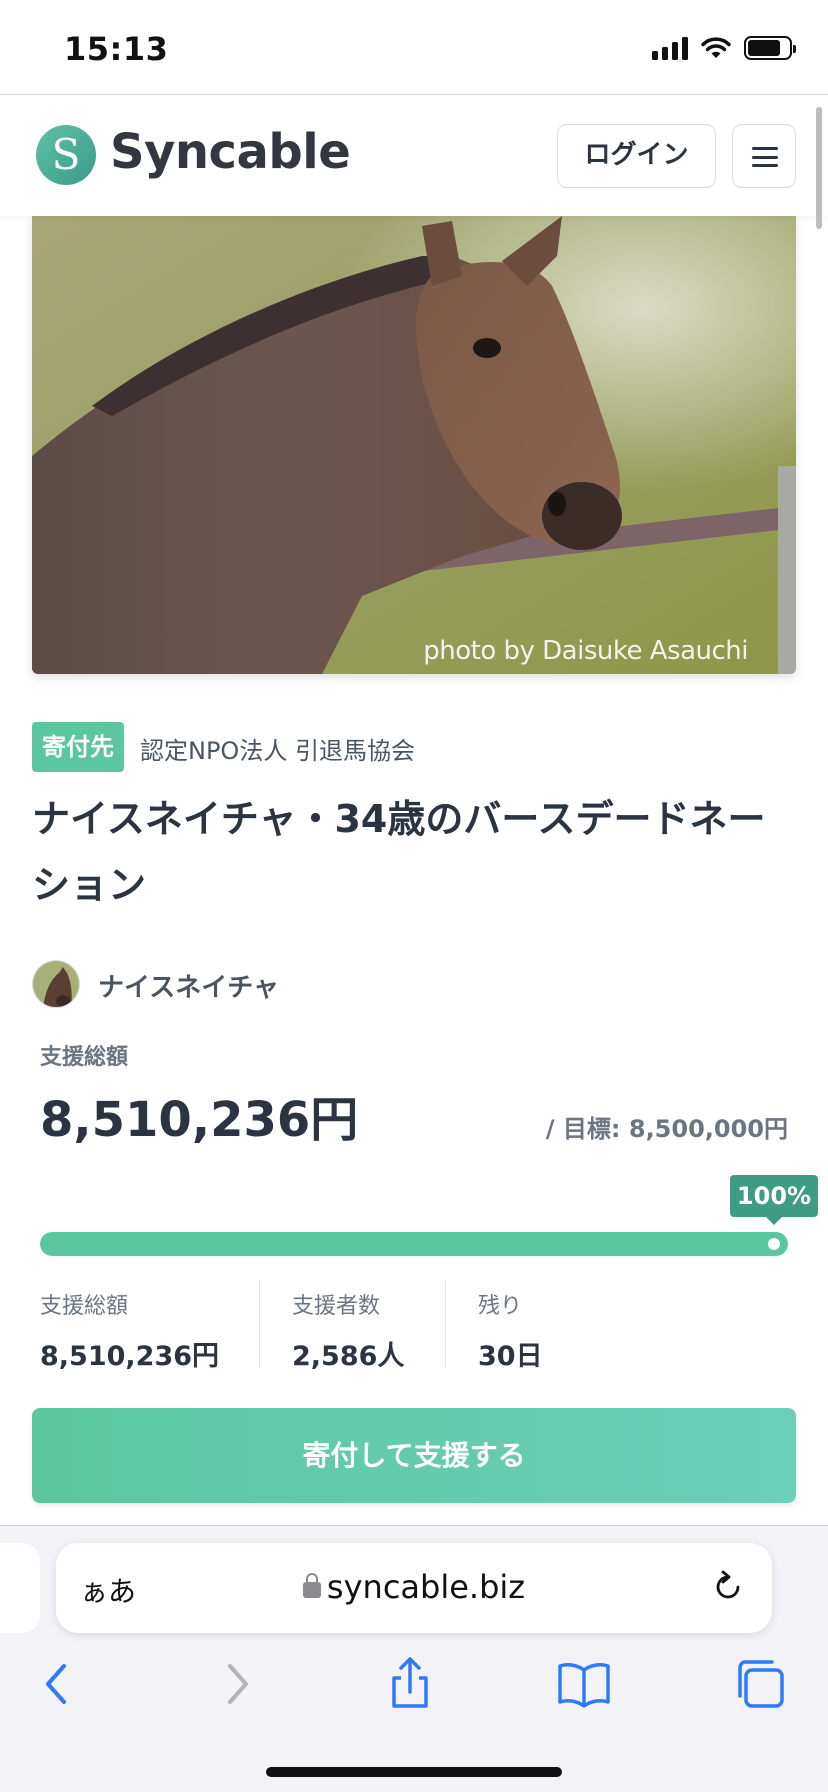  I want to click on donation-target-badge: 寄付先, so click(78, 747).